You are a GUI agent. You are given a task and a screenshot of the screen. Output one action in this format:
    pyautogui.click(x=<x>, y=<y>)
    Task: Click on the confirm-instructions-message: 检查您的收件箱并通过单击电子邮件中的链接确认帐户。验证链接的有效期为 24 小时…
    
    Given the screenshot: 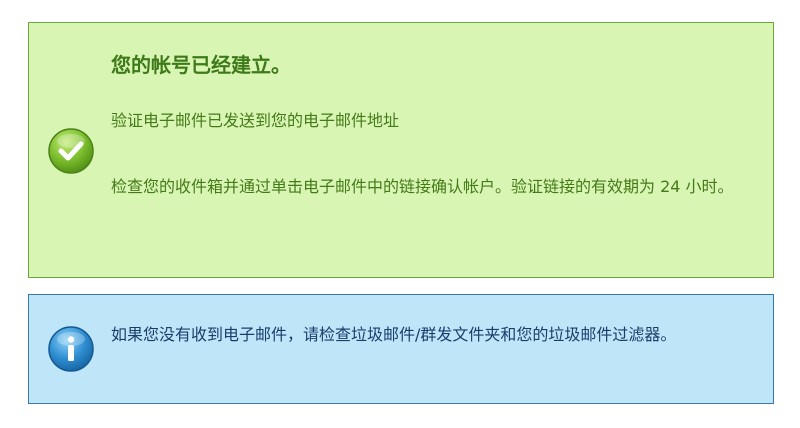 What is the action you would take?
    pyautogui.click(x=422, y=186)
    